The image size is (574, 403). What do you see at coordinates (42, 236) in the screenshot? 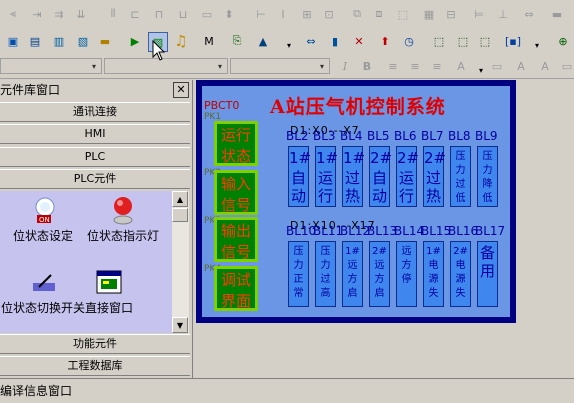
I see `item-label: 位状态设定` at bounding box center [42, 236].